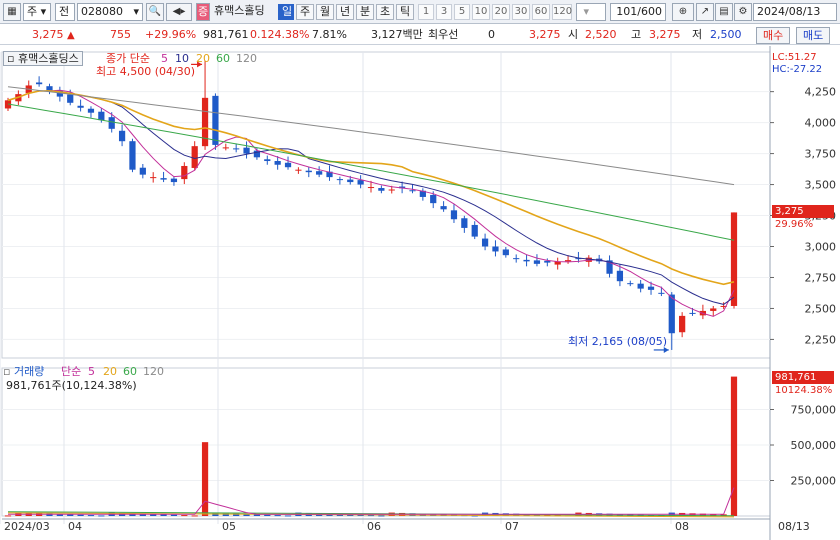  I want to click on sell-button: 매도, so click(813, 35).